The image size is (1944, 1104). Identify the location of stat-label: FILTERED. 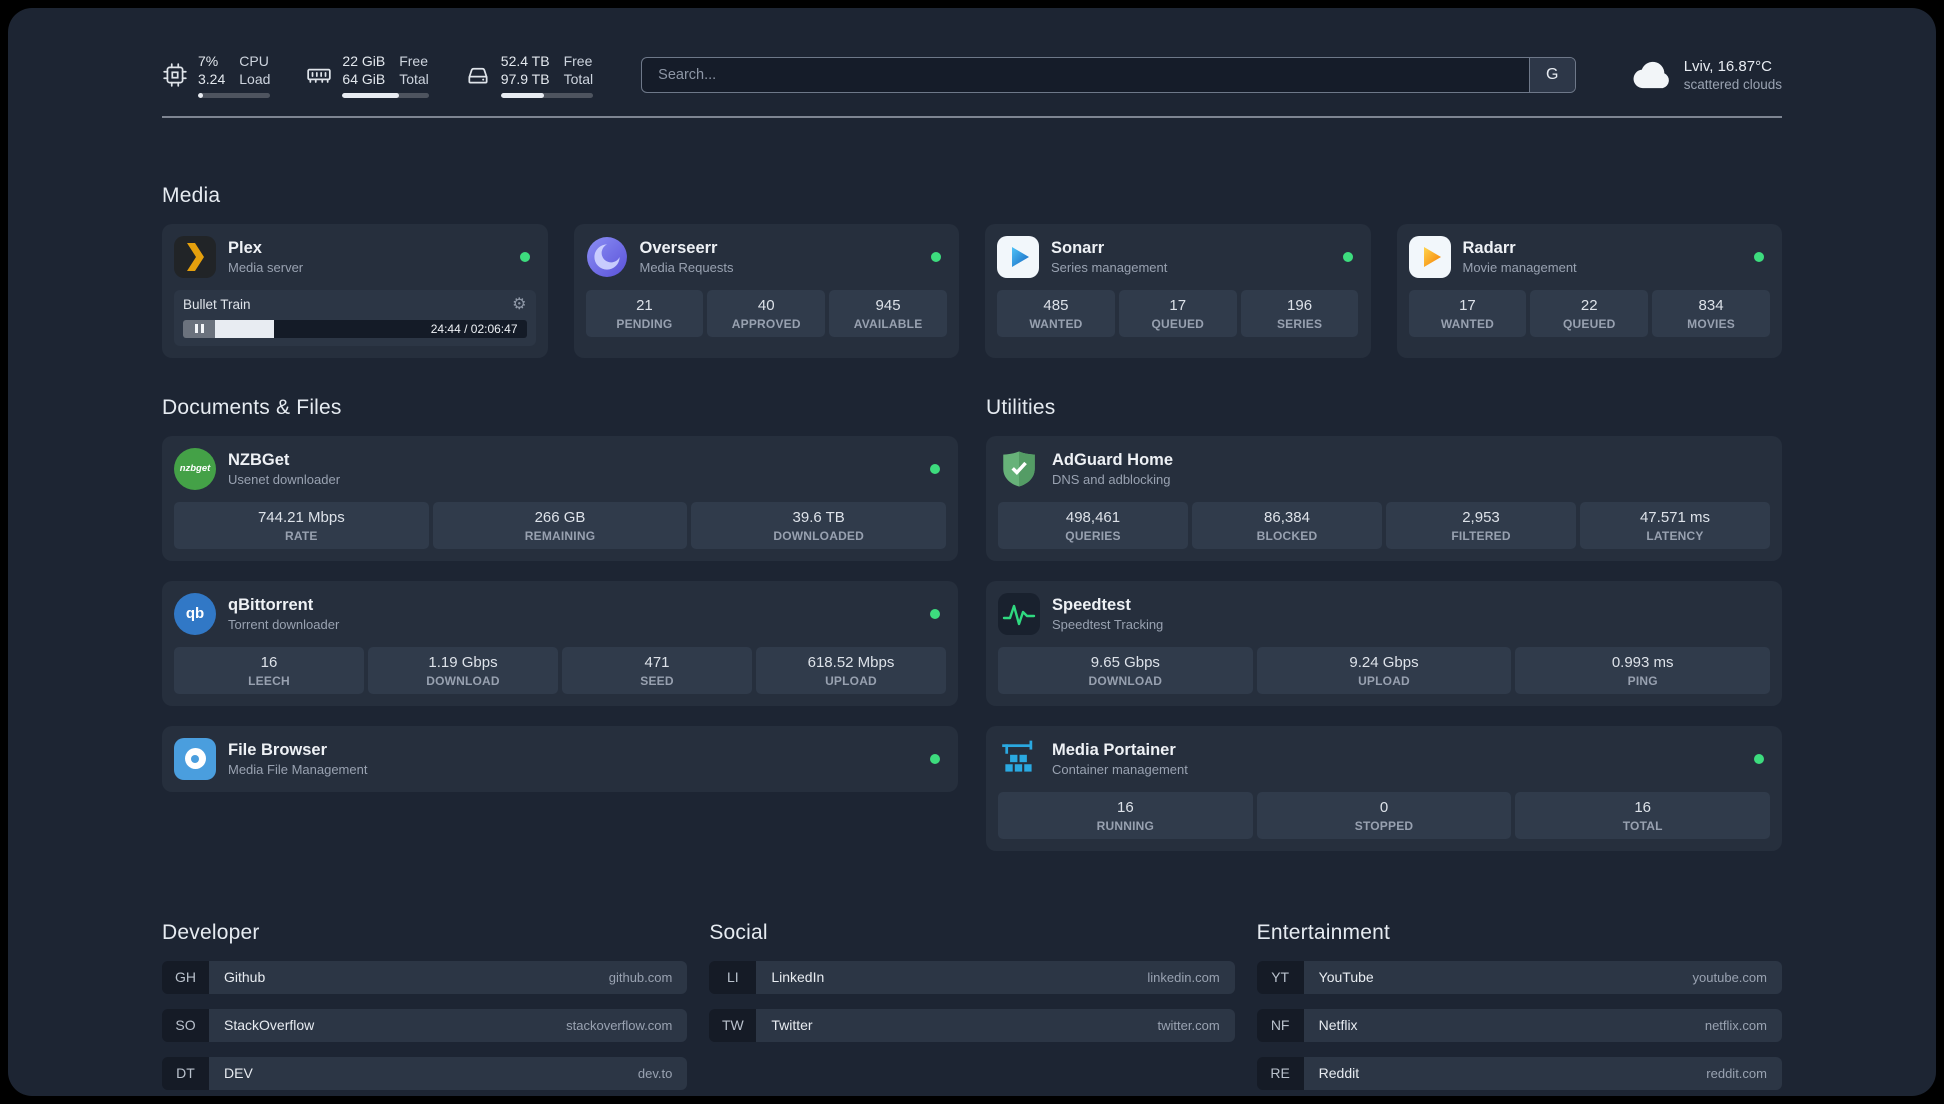
(1481, 535).